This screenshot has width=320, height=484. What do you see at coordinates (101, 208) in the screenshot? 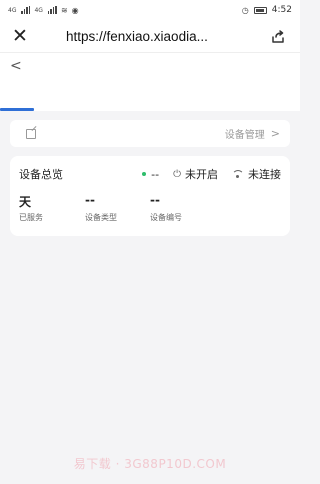
I see `stat-device-type: -- 设备类型` at bounding box center [101, 208].